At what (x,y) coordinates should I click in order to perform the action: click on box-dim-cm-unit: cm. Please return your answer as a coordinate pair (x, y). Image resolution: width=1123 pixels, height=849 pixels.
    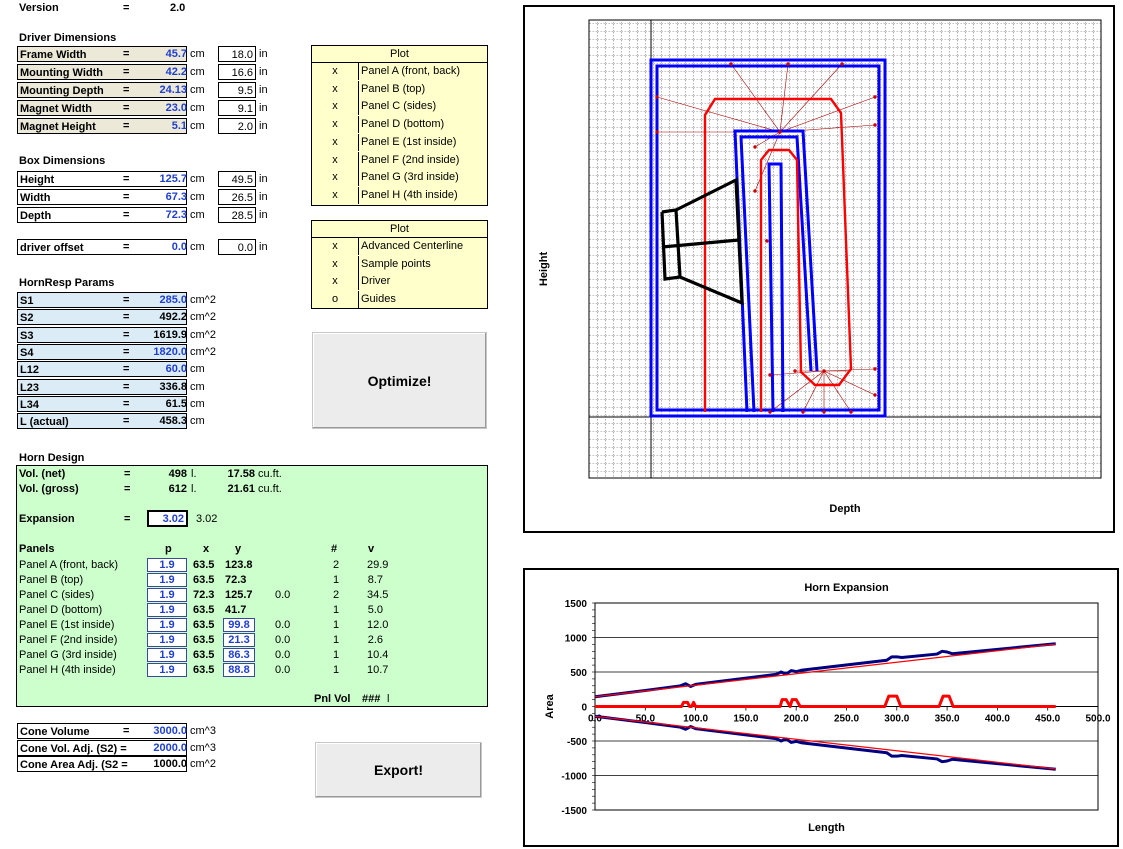
    Looking at the image, I should click on (197, 215).